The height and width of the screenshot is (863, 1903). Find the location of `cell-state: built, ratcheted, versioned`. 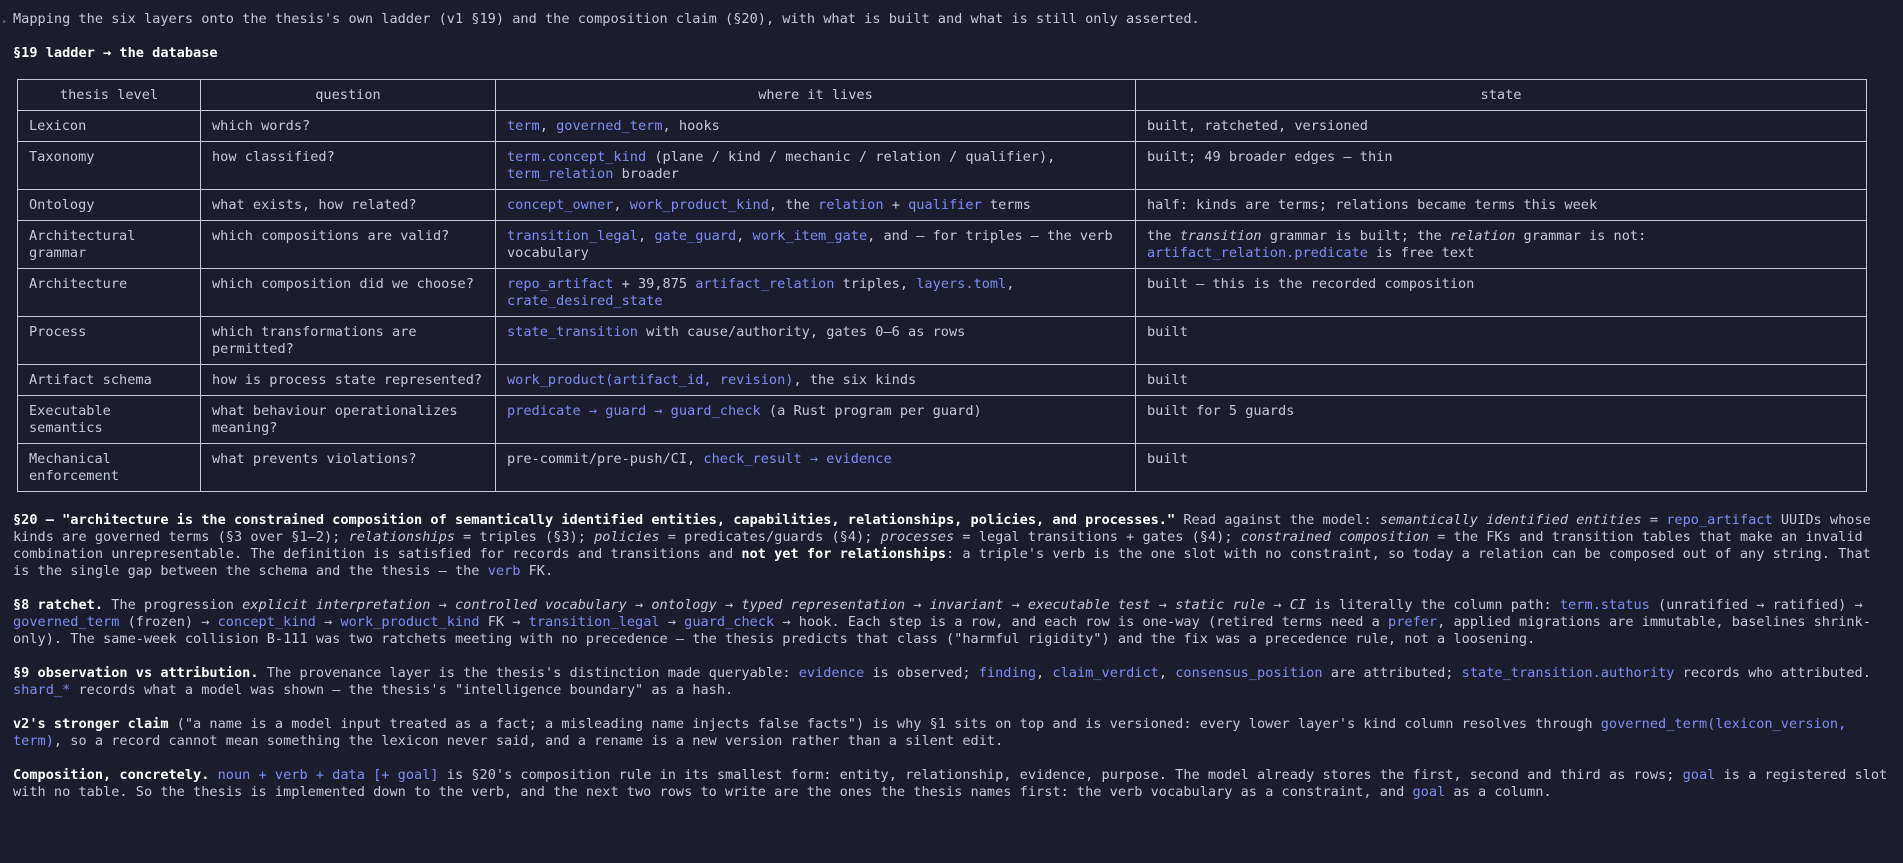

cell-state: built, ratcheted, versioned is located at coordinates (1501, 126).